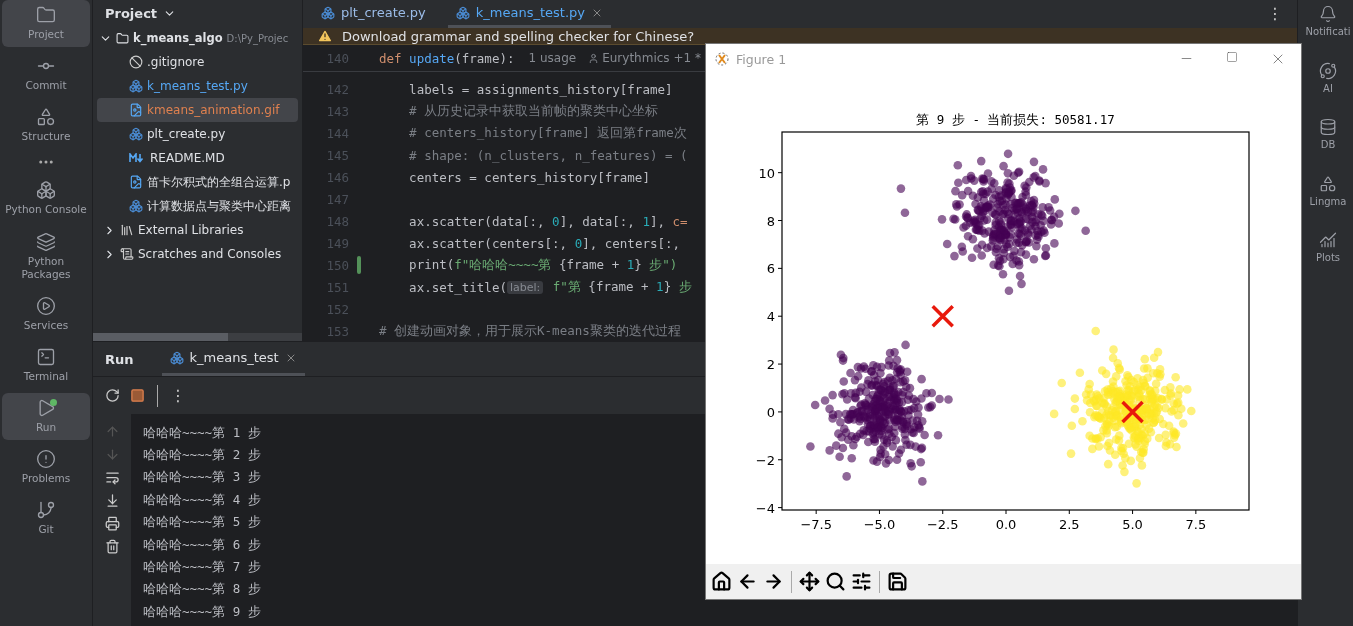 The width and height of the screenshot is (1353, 626). Describe the element at coordinates (136, 62) in the screenshot. I see `ignore-icon` at that location.